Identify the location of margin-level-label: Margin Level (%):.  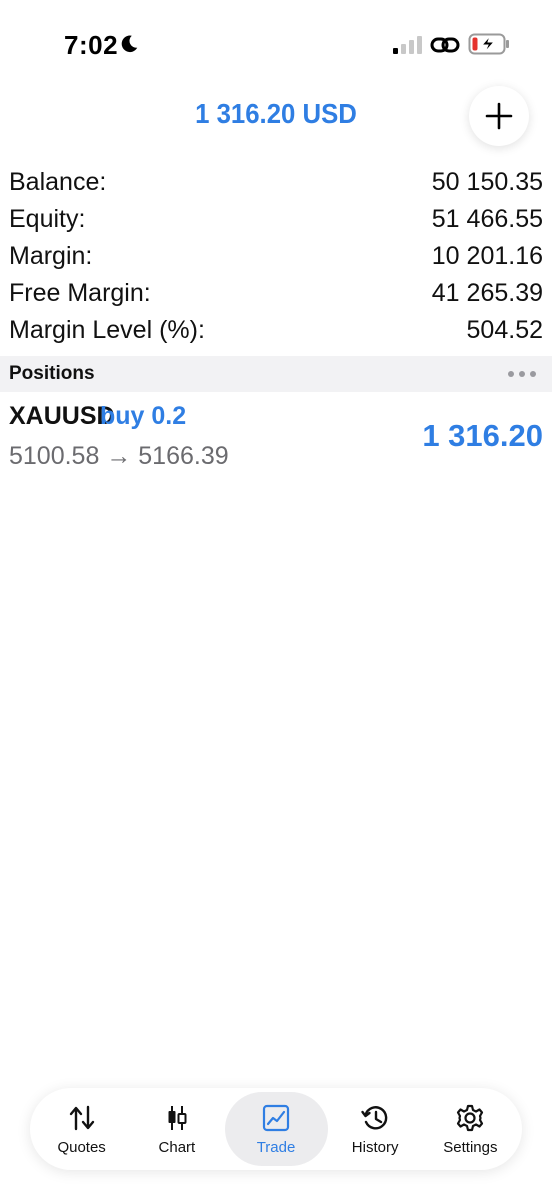
(107, 330).